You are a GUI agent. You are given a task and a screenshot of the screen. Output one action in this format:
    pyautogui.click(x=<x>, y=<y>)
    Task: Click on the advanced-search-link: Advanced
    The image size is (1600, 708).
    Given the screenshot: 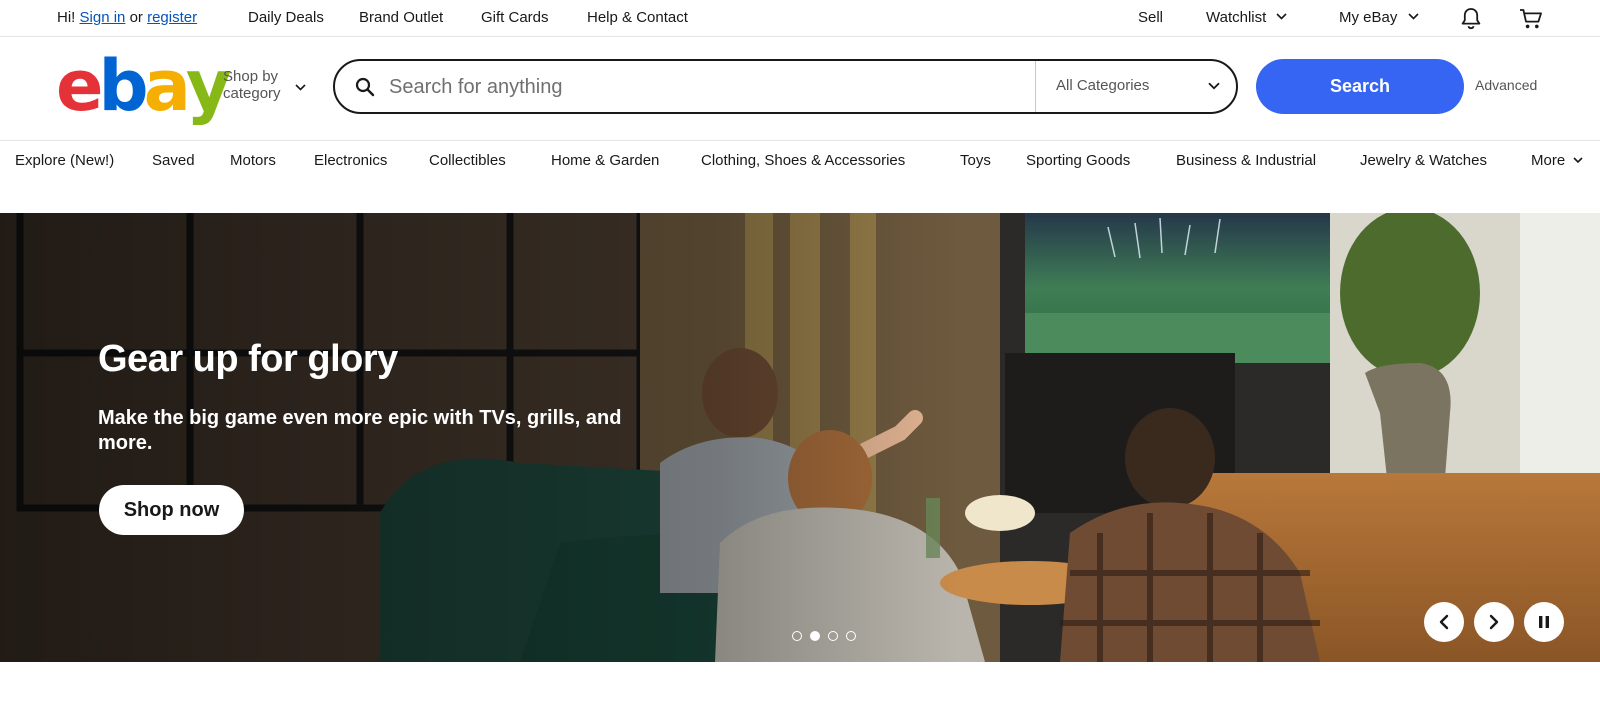 What is the action you would take?
    pyautogui.click(x=1506, y=85)
    